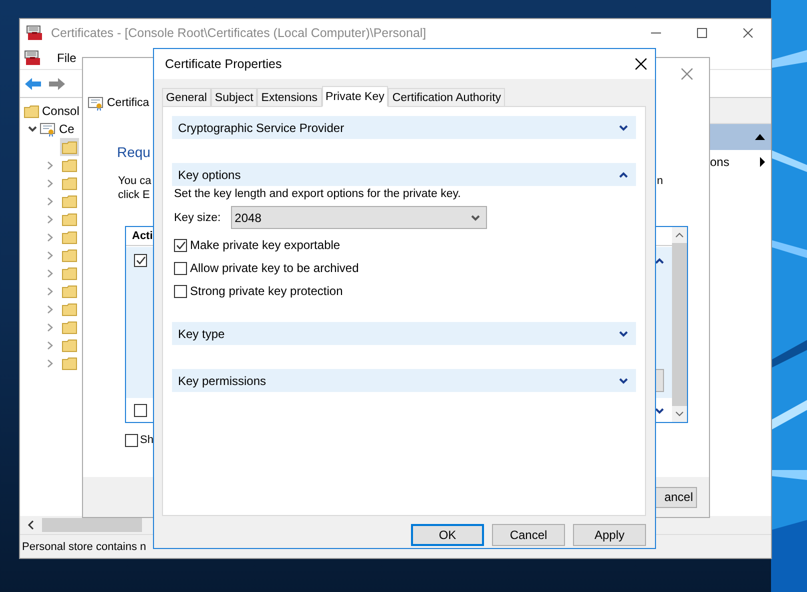 Image resolution: width=807 pixels, height=592 pixels. What do you see at coordinates (134, 195) in the screenshot?
I see `instruction-text: click E` at bounding box center [134, 195].